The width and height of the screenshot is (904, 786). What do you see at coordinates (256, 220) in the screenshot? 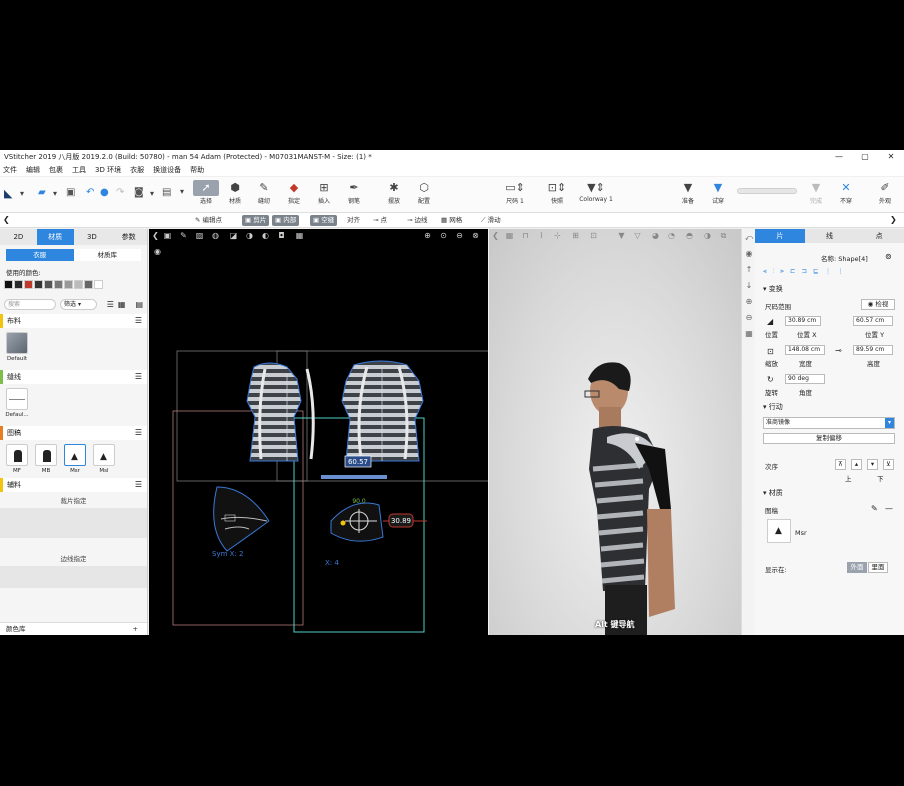
I see `cut-toggle: ▣ 剪片` at bounding box center [256, 220].